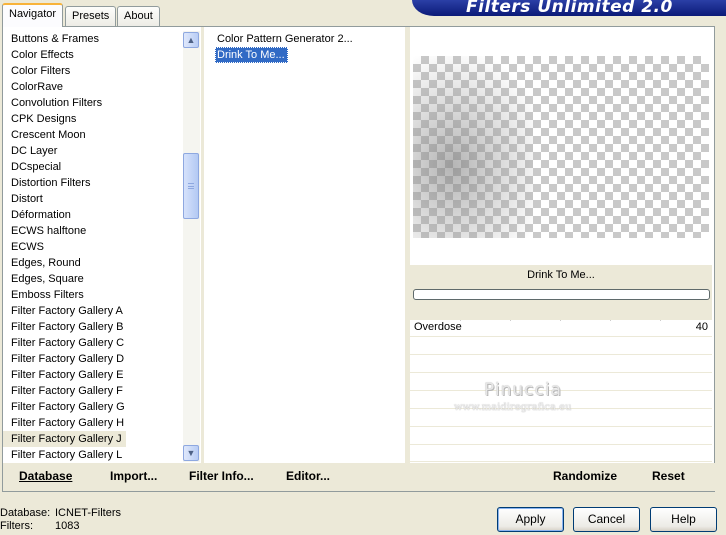 This screenshot has height=535, width=726. I want to click on category-item: Filter Factory Gallery L, so click(93, 455).